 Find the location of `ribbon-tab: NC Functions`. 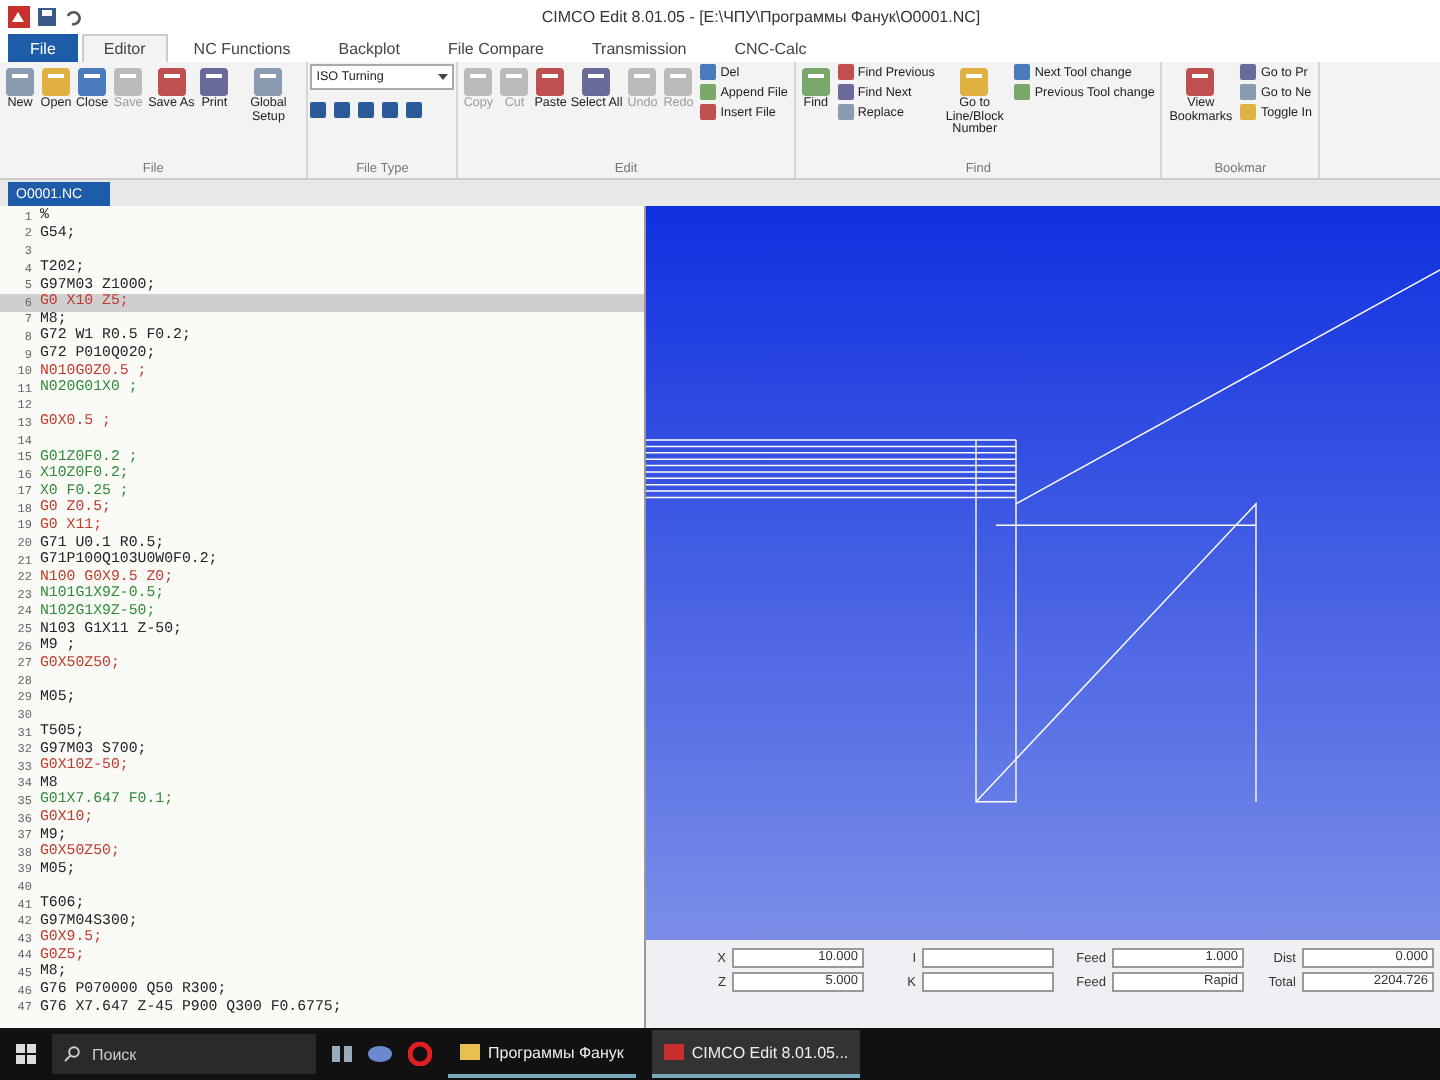

ribbon-tab: NC Functions is located at coordinates (242, 48).